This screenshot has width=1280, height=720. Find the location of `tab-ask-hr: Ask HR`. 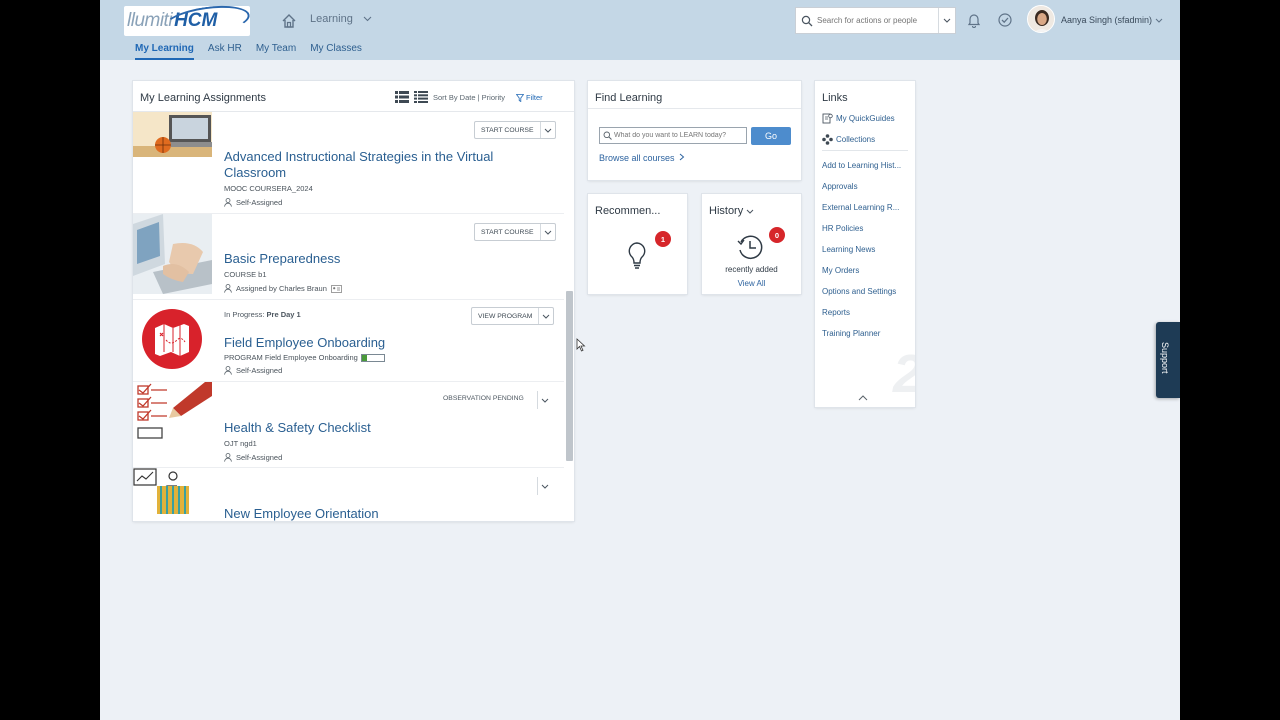

tab-ask-hr: Ask HR is located at coordinates (225, 51).